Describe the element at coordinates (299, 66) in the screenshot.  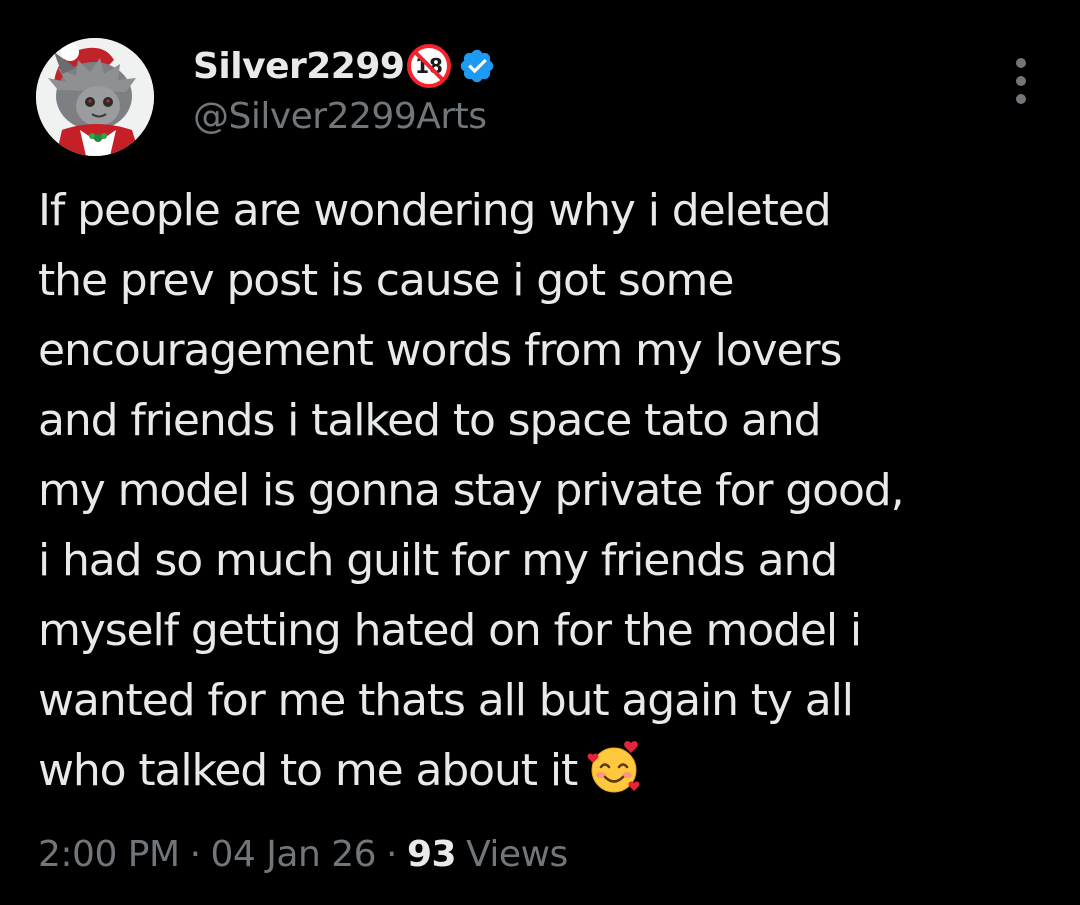
I see `display-name: Silver2299` at that location.